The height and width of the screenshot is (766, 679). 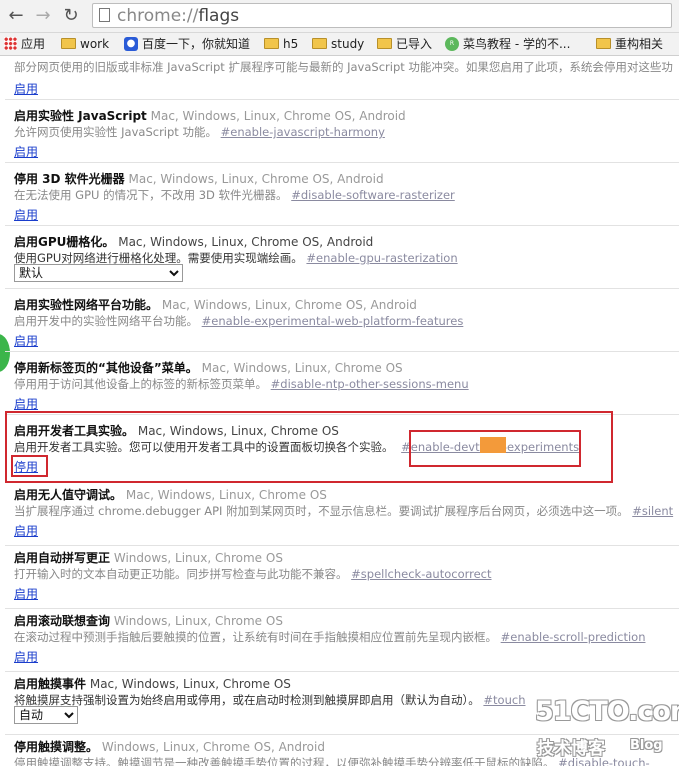 I want to click on experiment-title: 启用无人值守调试。, so click(x=68, y=495).